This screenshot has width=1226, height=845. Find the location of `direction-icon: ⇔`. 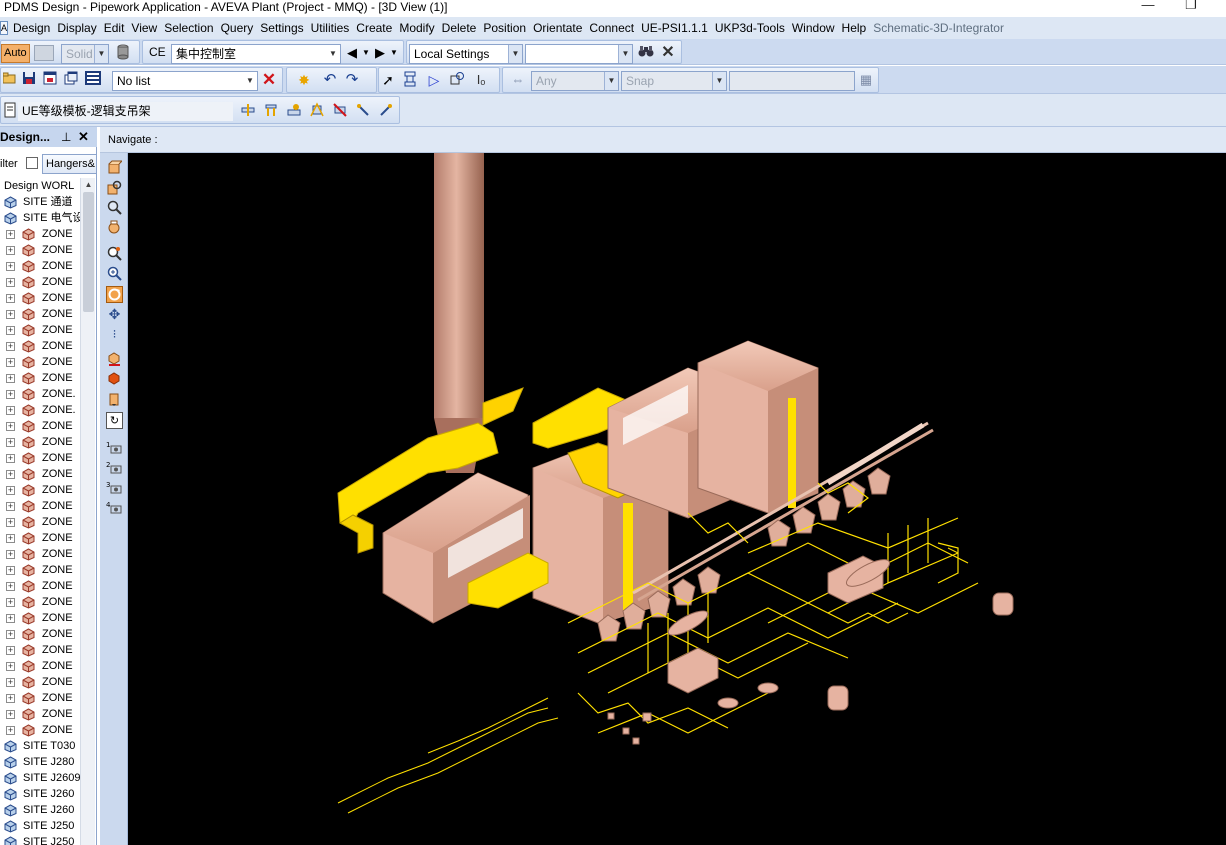

direction-icon: ⇔ is located at coordinates (518, 80).